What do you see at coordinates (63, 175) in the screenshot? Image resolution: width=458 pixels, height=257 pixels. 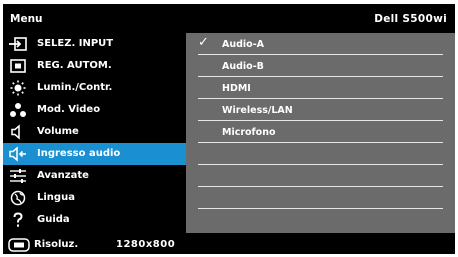 I see `menu-item-label: Avanzate` at bounding box center [63, 175].